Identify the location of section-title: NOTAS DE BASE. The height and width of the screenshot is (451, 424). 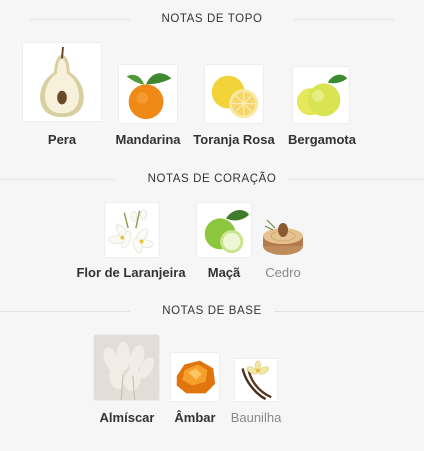
(212, 311).